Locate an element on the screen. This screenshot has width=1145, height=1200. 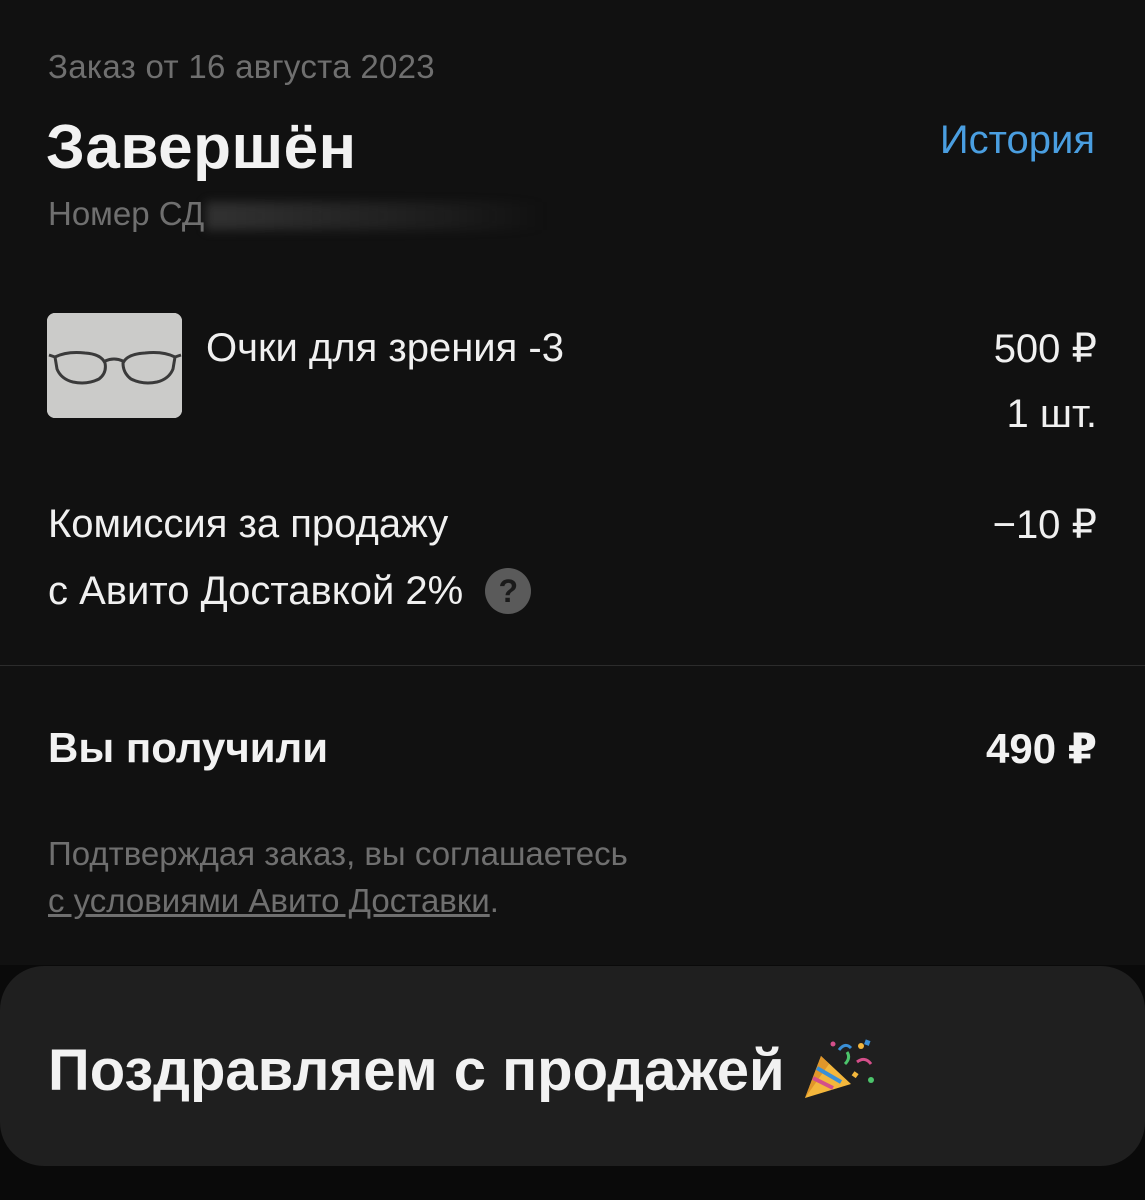
eyeglasses-icon is located at coordinates (114, 365).